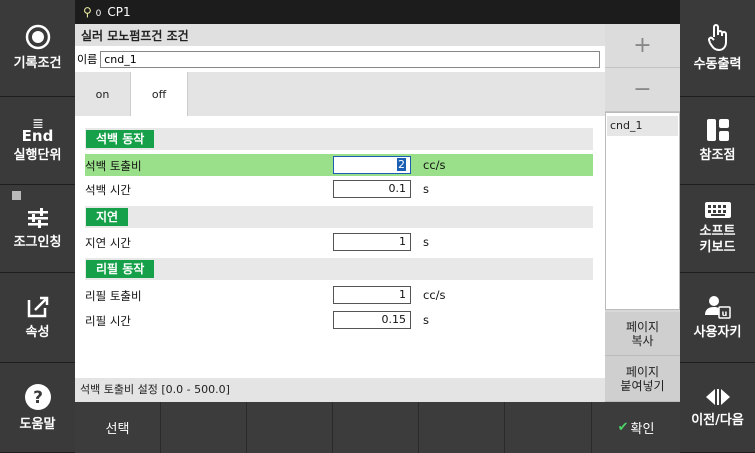  What do you see at coordinates (372, 242) in the screenshot?
I see `delay-time-input: 1` at bounding box center [372, 242].